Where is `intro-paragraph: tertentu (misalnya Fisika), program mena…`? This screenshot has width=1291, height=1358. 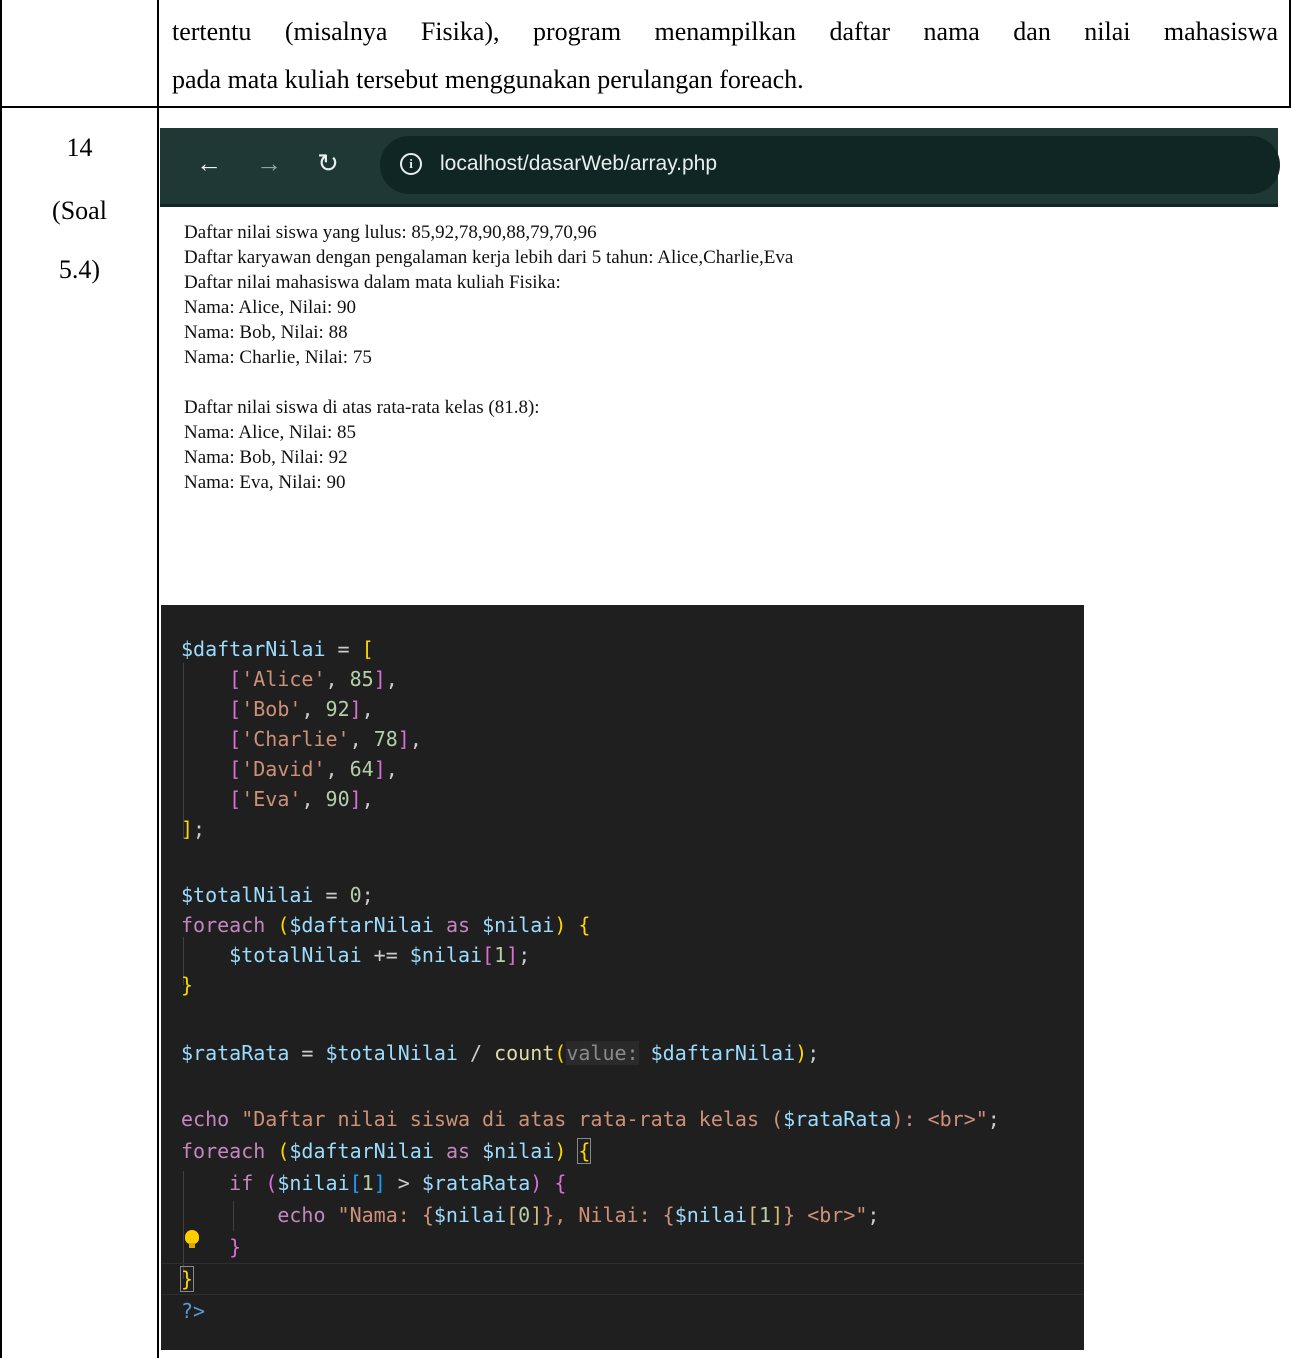
intro-paragraph: tertentu (misalnya Fisika), program mena… is located at coordinates (725, 56).